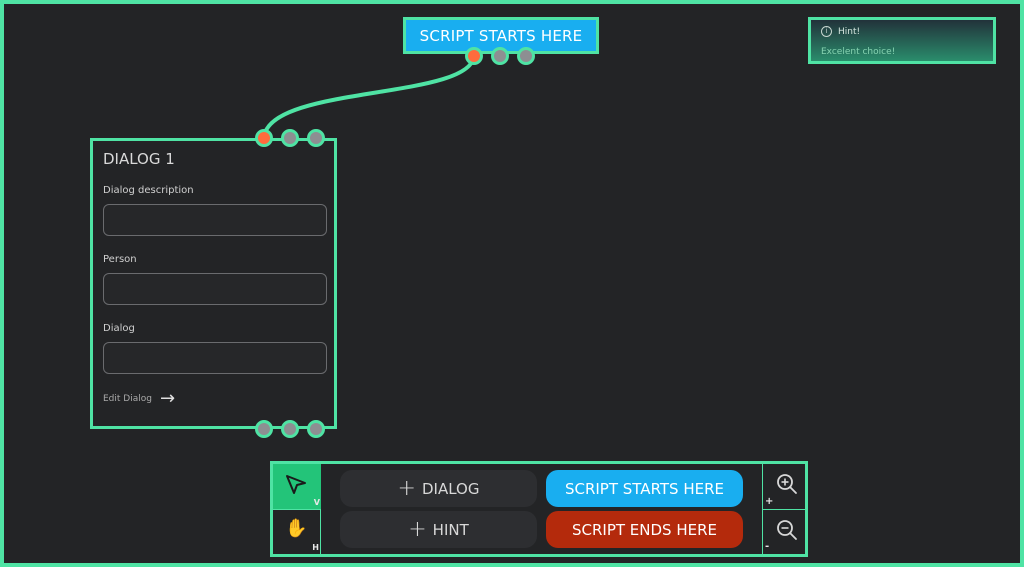  I want to click on zoom-out-button: -, so click(785, 531).